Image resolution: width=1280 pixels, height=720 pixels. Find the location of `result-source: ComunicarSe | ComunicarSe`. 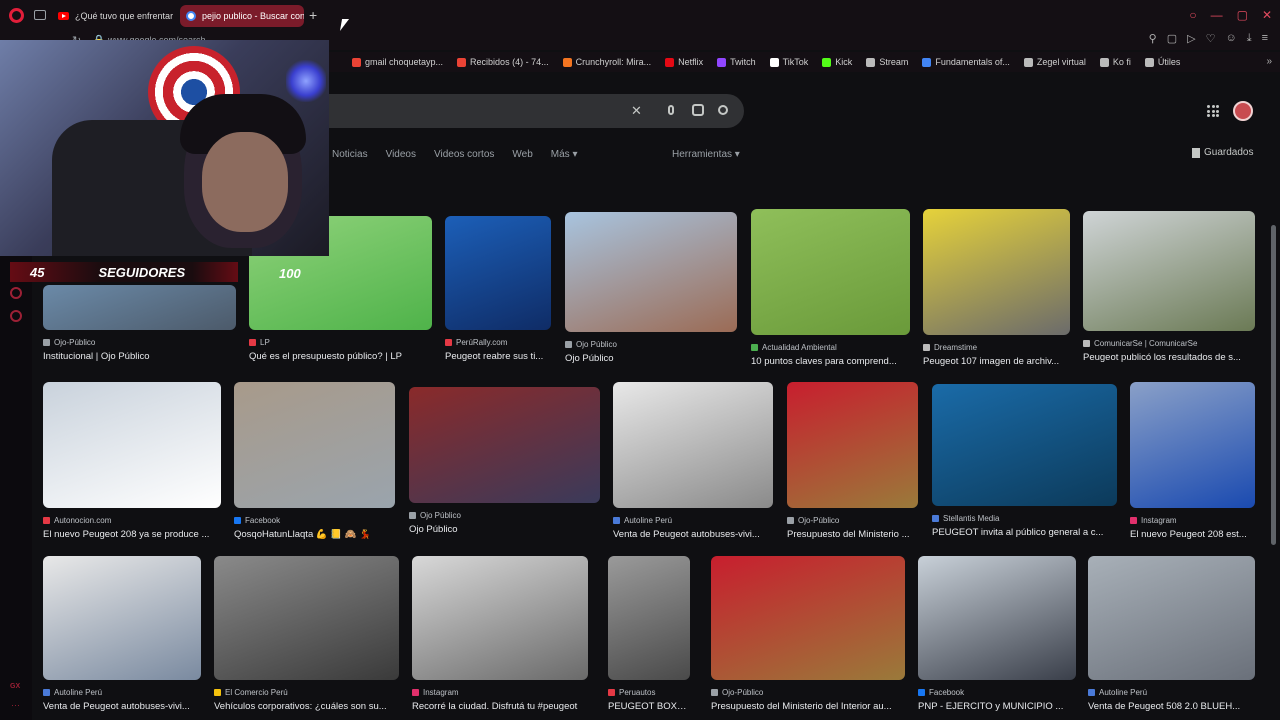

result-source: ComunicarSe | ComunicarSe is located at coordinates (1169, 343).